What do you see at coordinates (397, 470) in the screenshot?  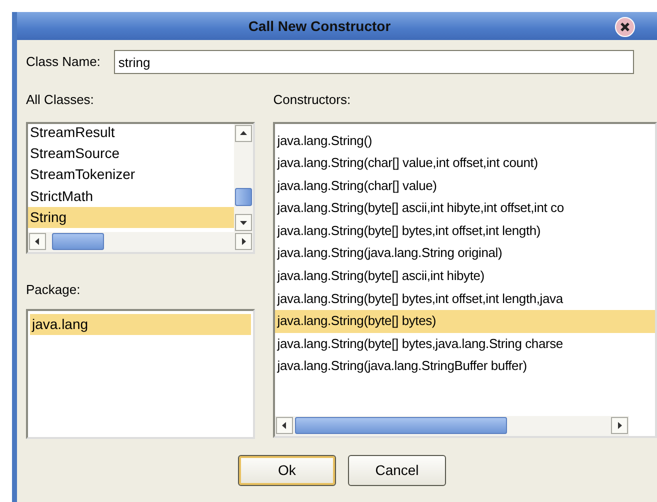 I see `dialog-button: Cancel` at bounding box center [397, 470].